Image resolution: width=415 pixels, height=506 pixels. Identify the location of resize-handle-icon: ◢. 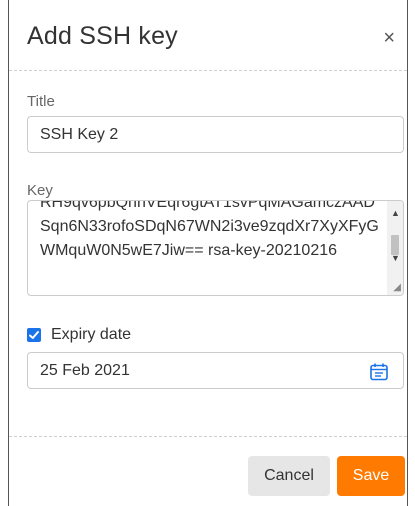
(397, 287).